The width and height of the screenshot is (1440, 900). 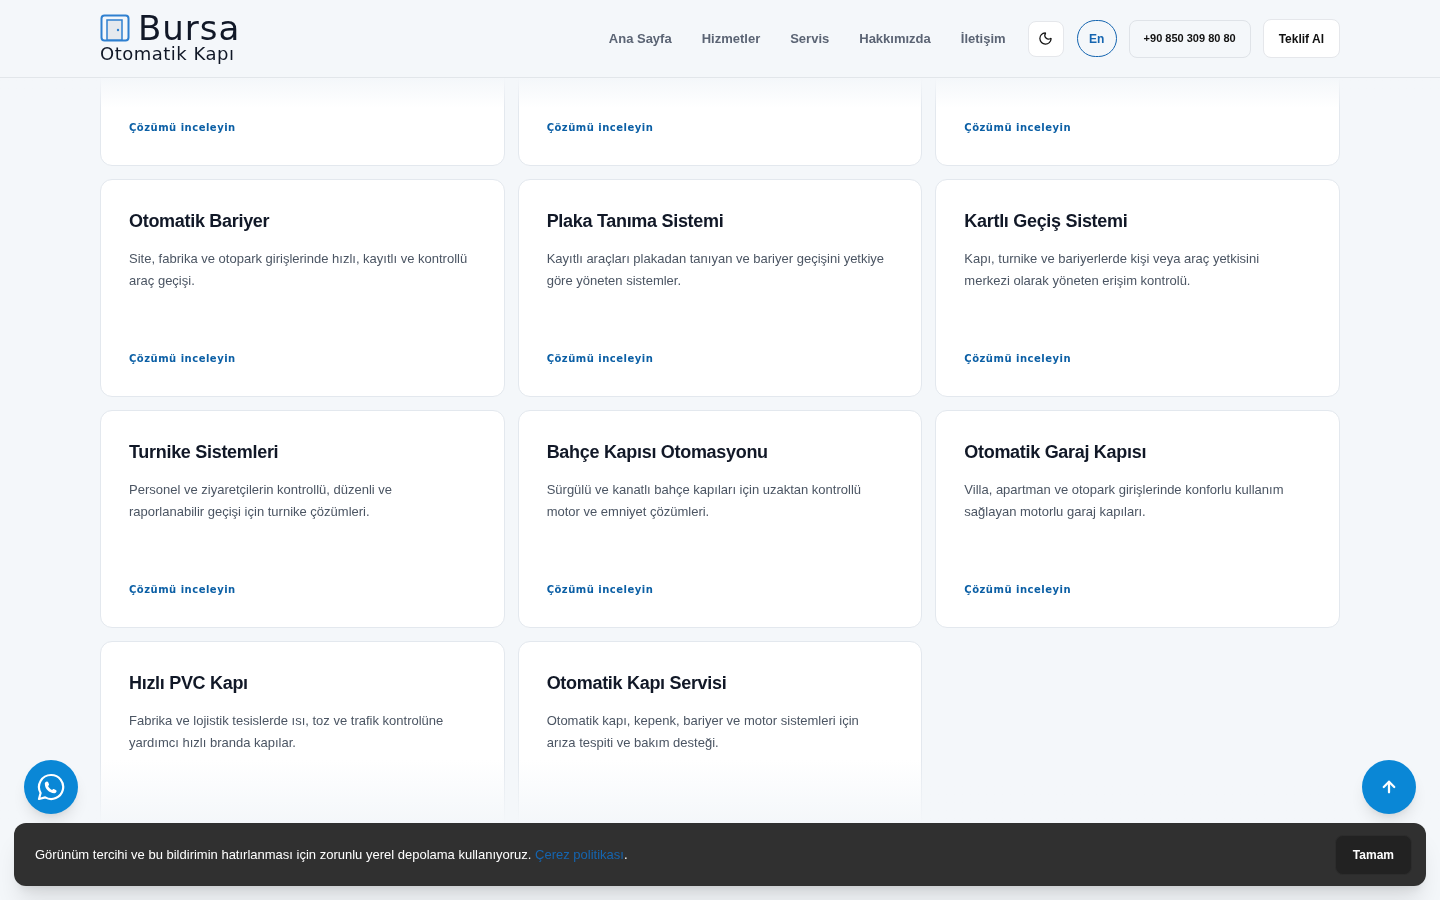 I want to click on card-description: Kayıtlı araçları plakadan tanıyan ve bariyer geçişini yetkiye göre yöneten sistemler., so click(x=716, y=270).